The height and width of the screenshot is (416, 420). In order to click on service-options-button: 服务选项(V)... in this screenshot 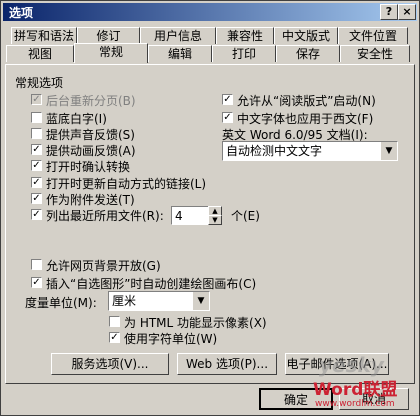, I will do `click(110, 364)`.